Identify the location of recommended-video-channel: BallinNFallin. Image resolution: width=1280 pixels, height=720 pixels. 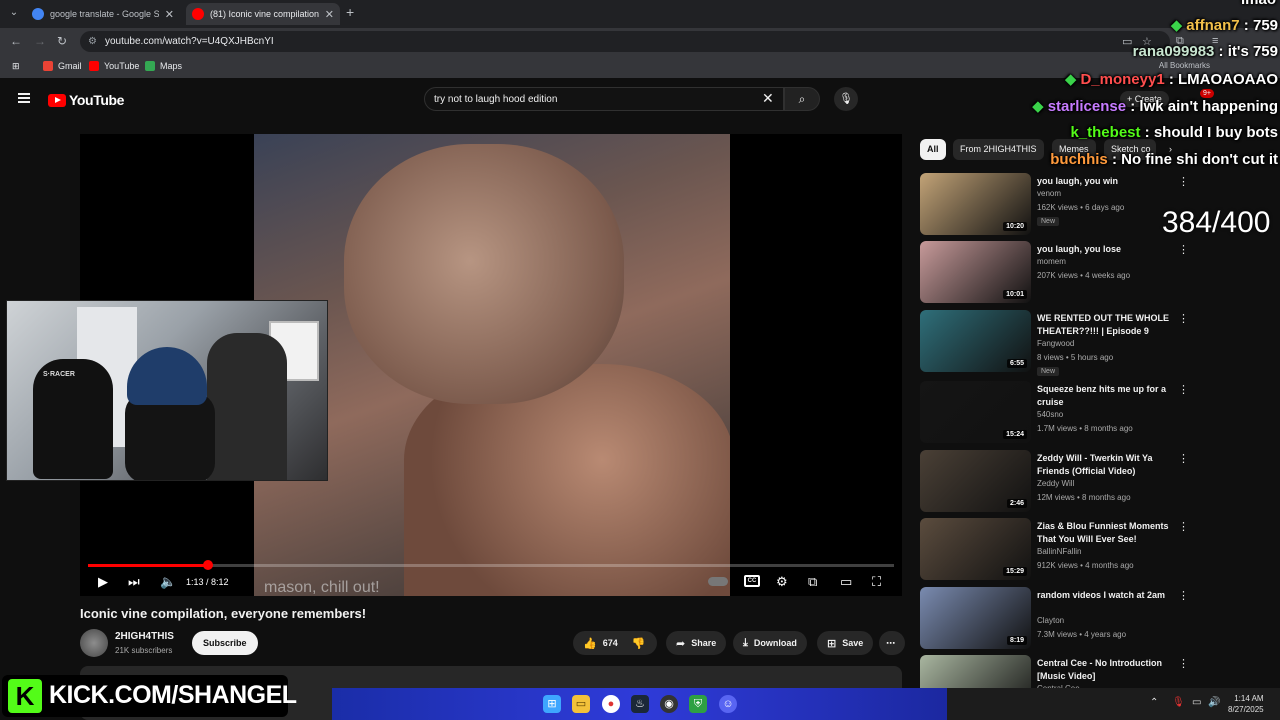
(1059, 551).